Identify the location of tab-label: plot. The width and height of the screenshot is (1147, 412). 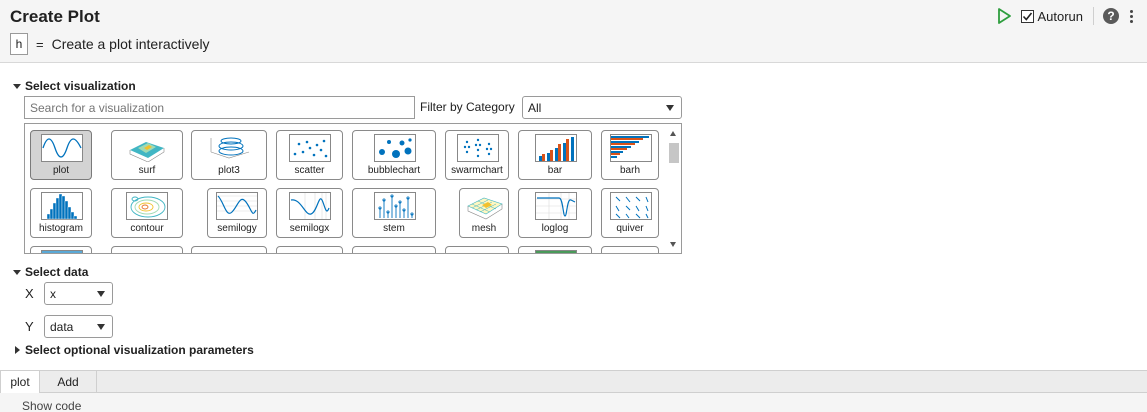
(20, 382).